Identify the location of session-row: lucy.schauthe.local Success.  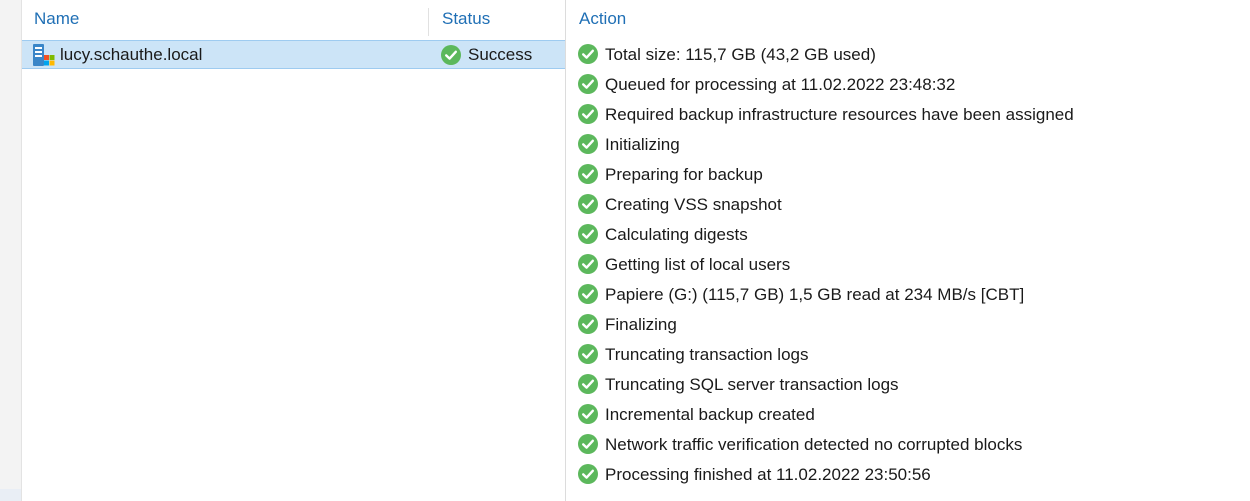
(293, 54).